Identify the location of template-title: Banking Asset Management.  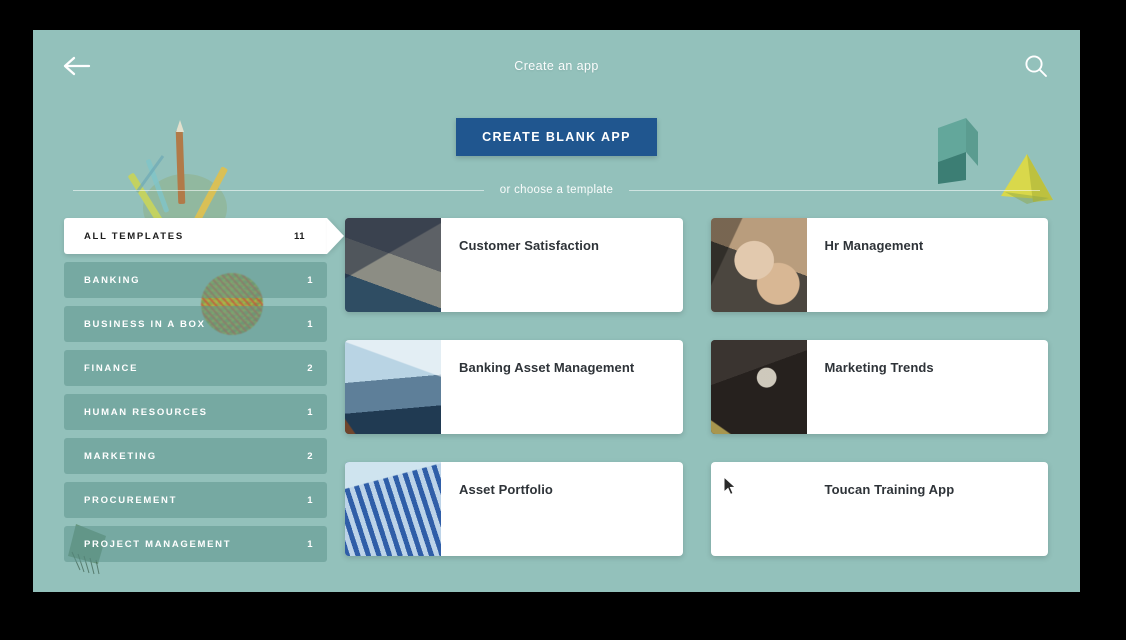
(547, 367).